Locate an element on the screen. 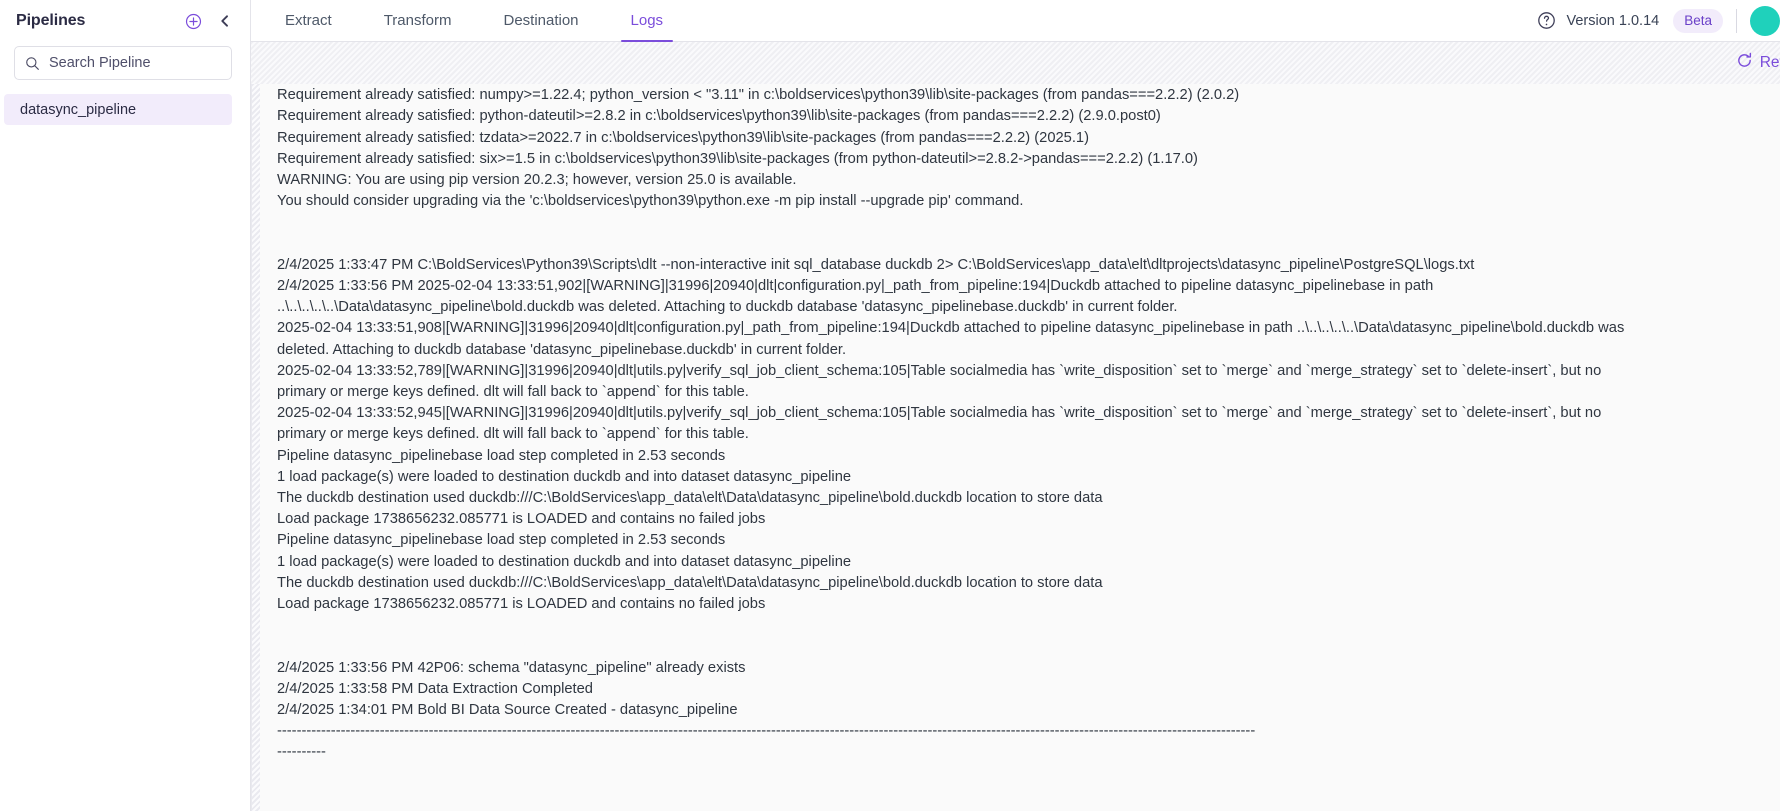  tab-bar: Extract Transform Destination Logs is located at coordinates (470, 21).